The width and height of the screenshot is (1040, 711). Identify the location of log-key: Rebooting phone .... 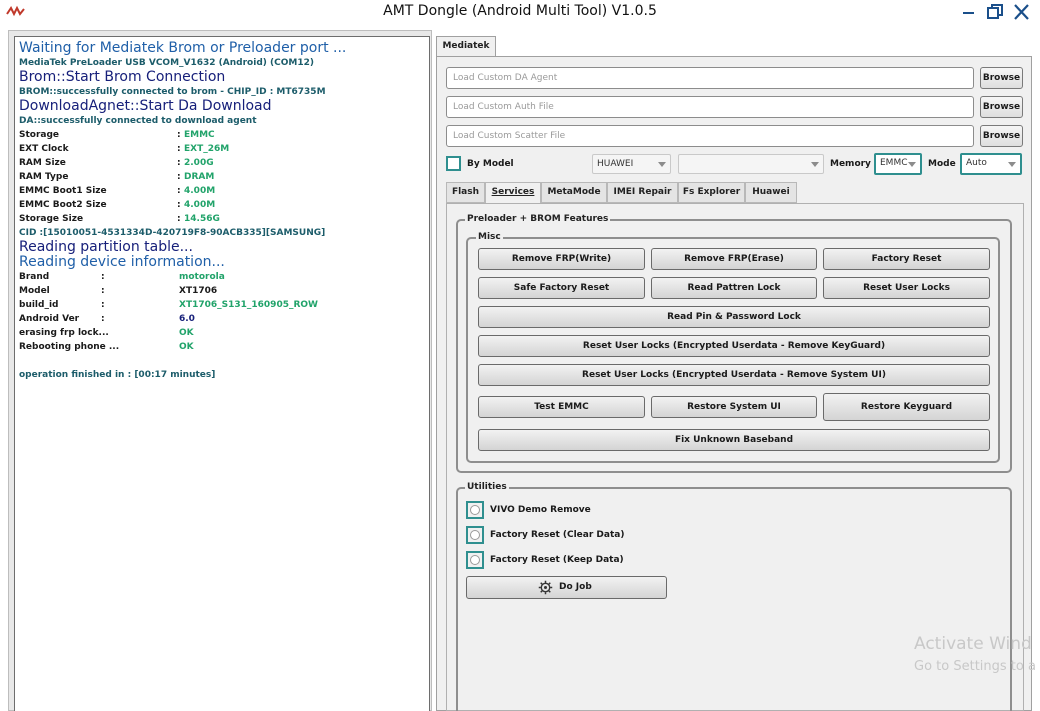
(69, 347).